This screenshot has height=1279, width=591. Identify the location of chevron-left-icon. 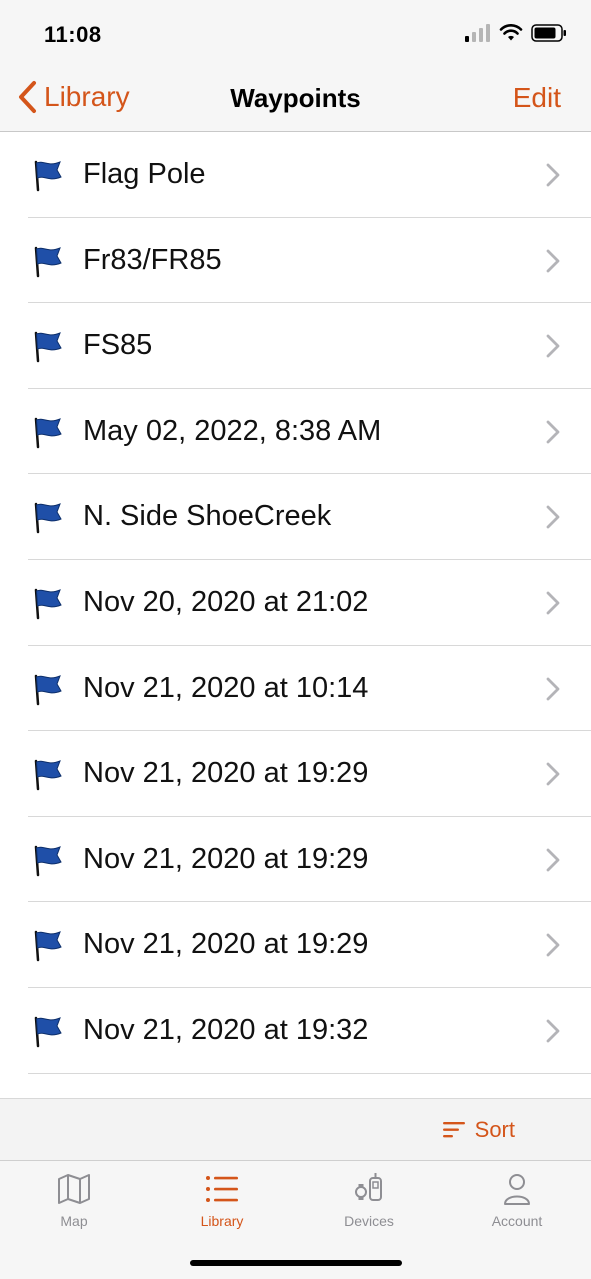
(27, 97).